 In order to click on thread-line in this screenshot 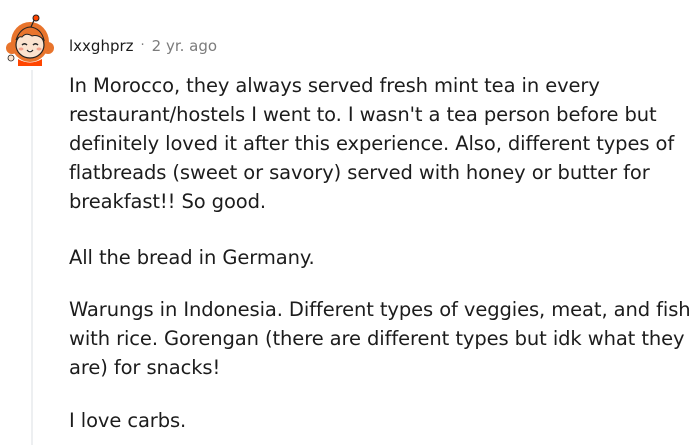, I will do `click(32, 257)`.